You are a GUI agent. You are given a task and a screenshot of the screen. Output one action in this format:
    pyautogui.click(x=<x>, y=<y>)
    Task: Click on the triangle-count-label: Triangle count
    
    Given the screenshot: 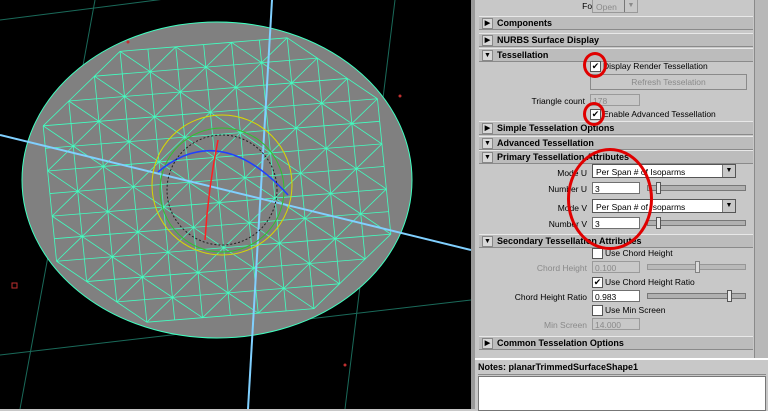 What is the action you would take?
    pyautogui.click(x=558, y=101)
    